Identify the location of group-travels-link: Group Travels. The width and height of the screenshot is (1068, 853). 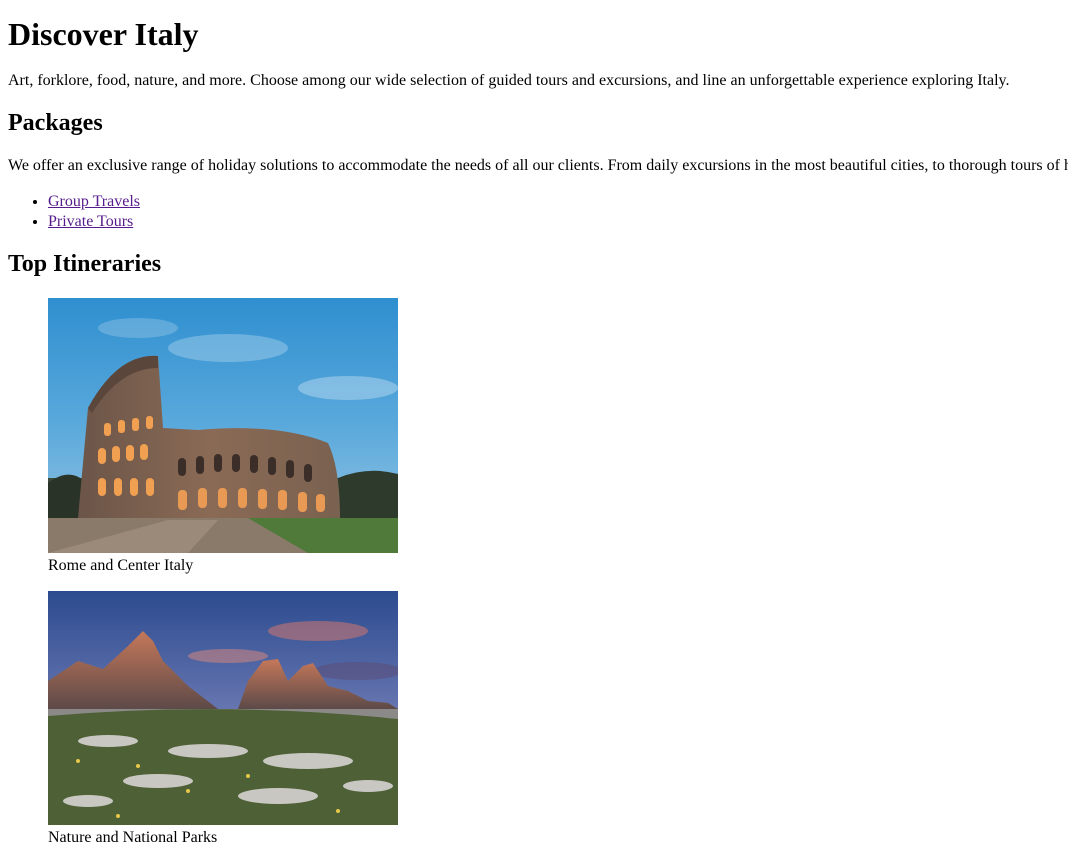
(94, 201).